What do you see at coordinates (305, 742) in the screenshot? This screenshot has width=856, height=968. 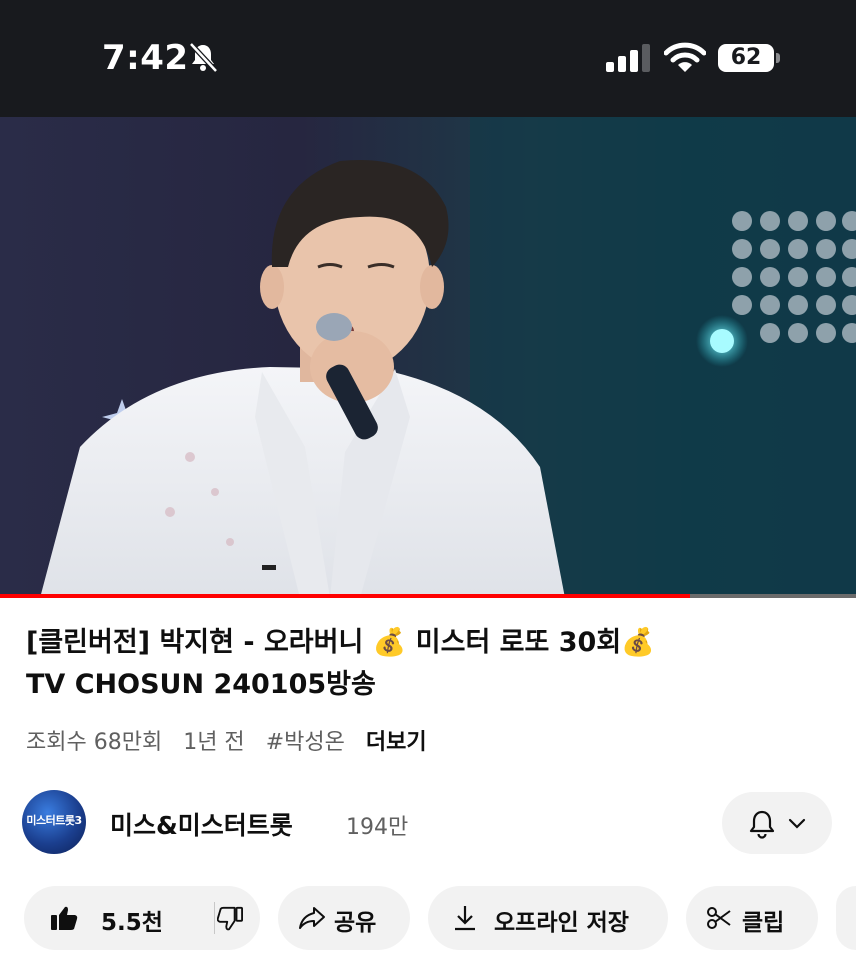 I see `hashtag-link: #박성온` at bounding box center [305, 742].